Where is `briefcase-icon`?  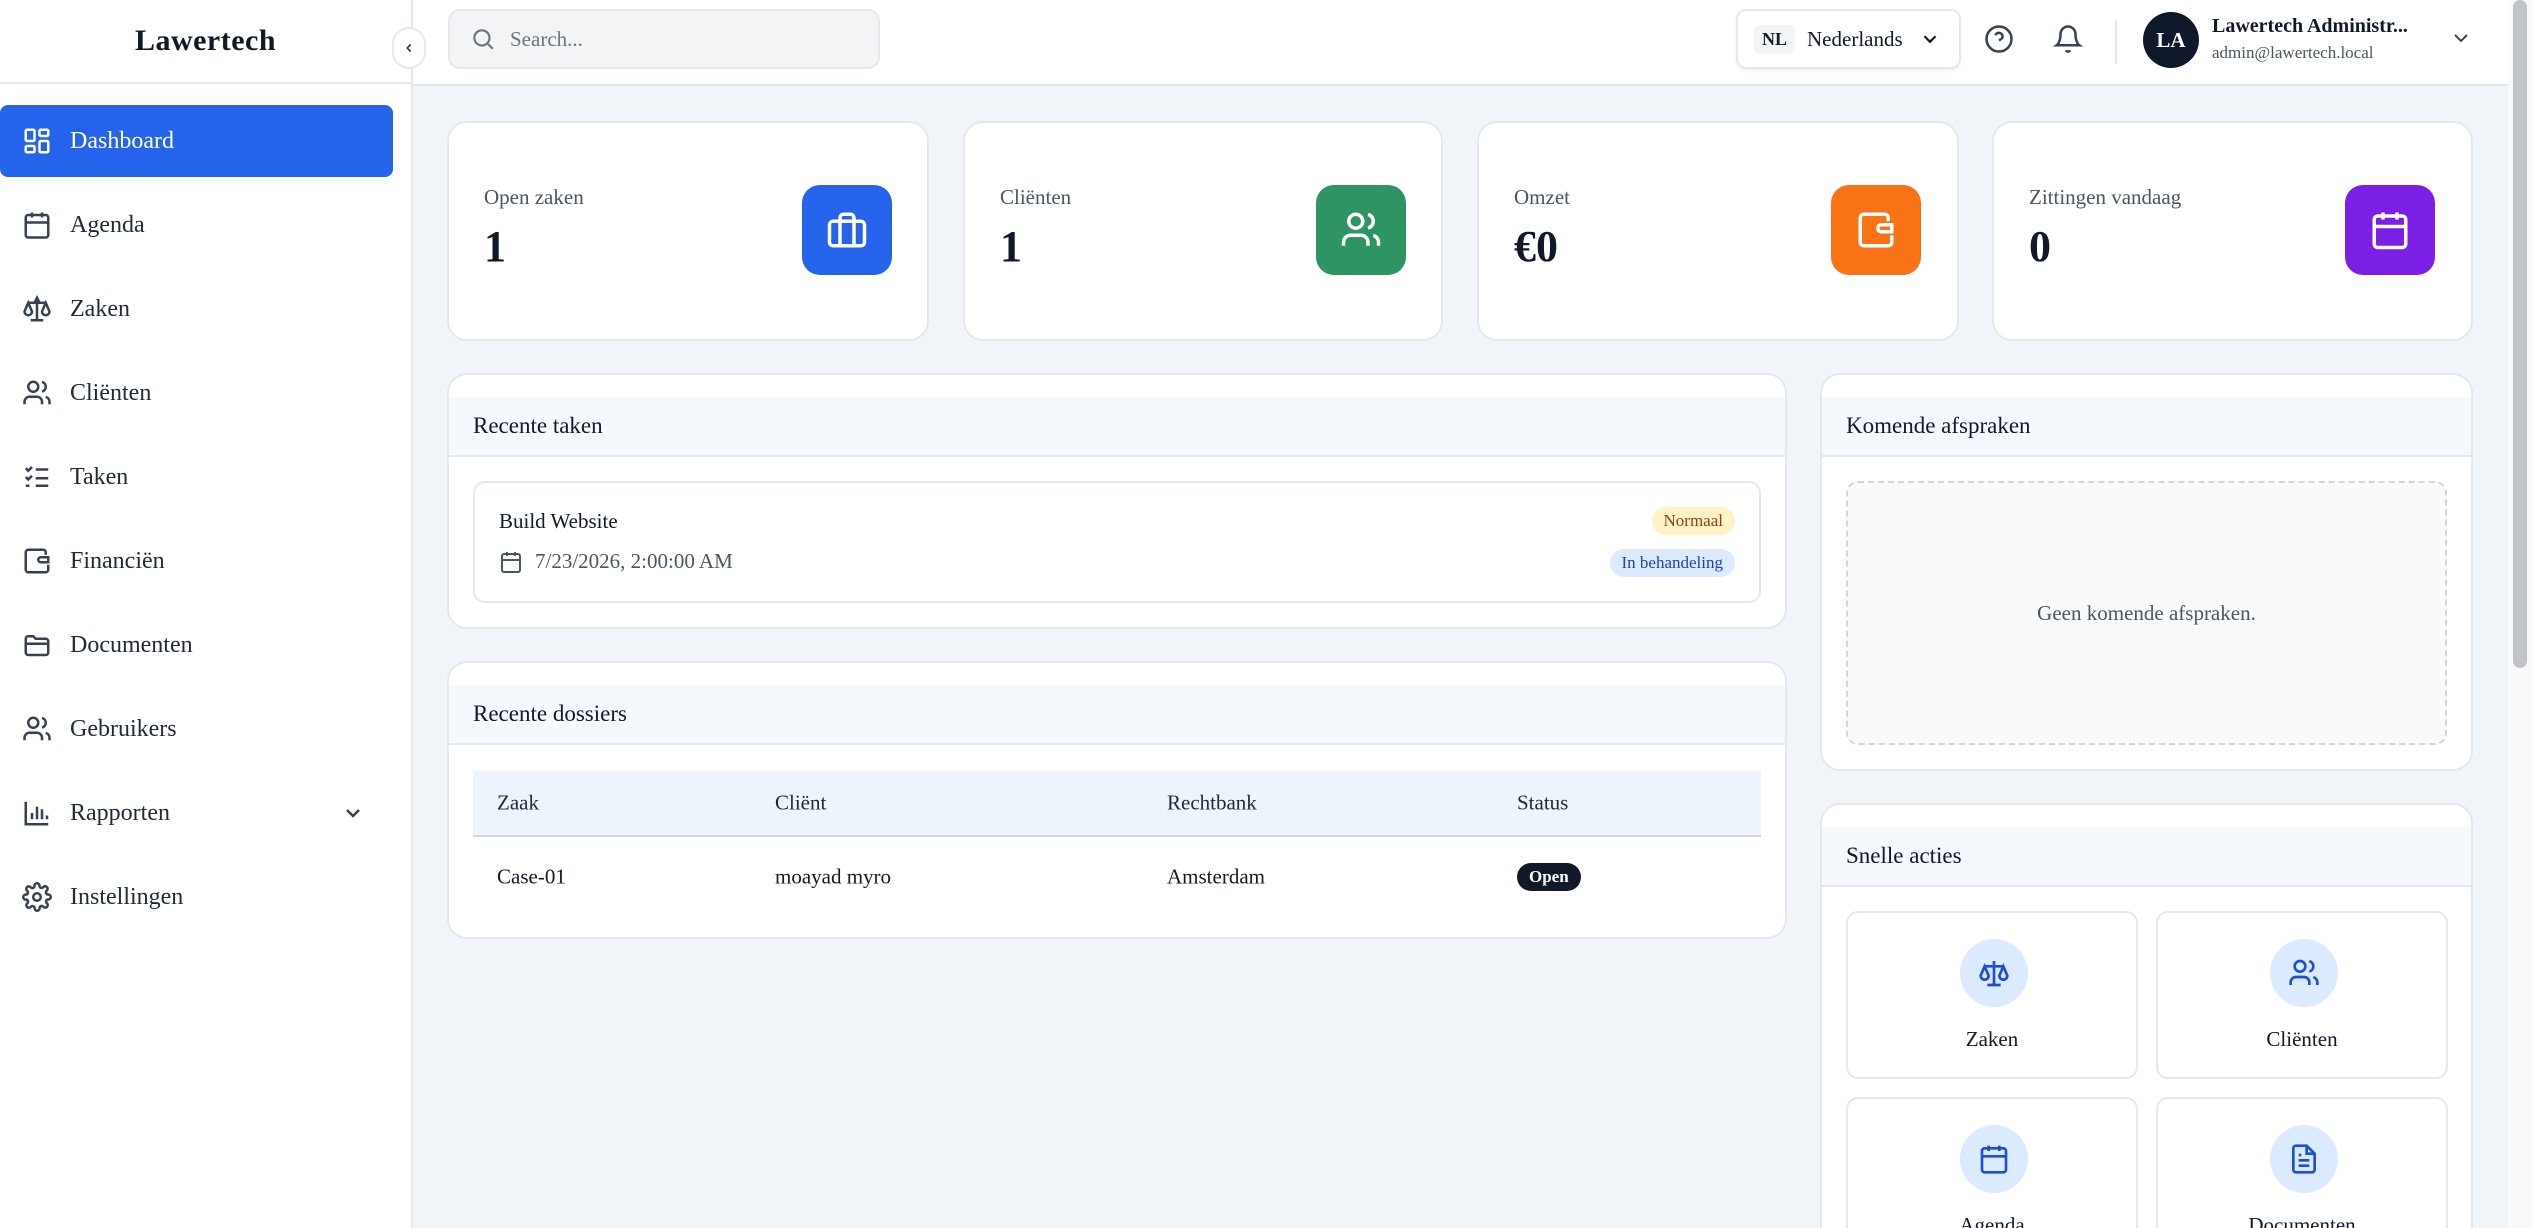 briefcase-icon is located at coordinates (847, 230).